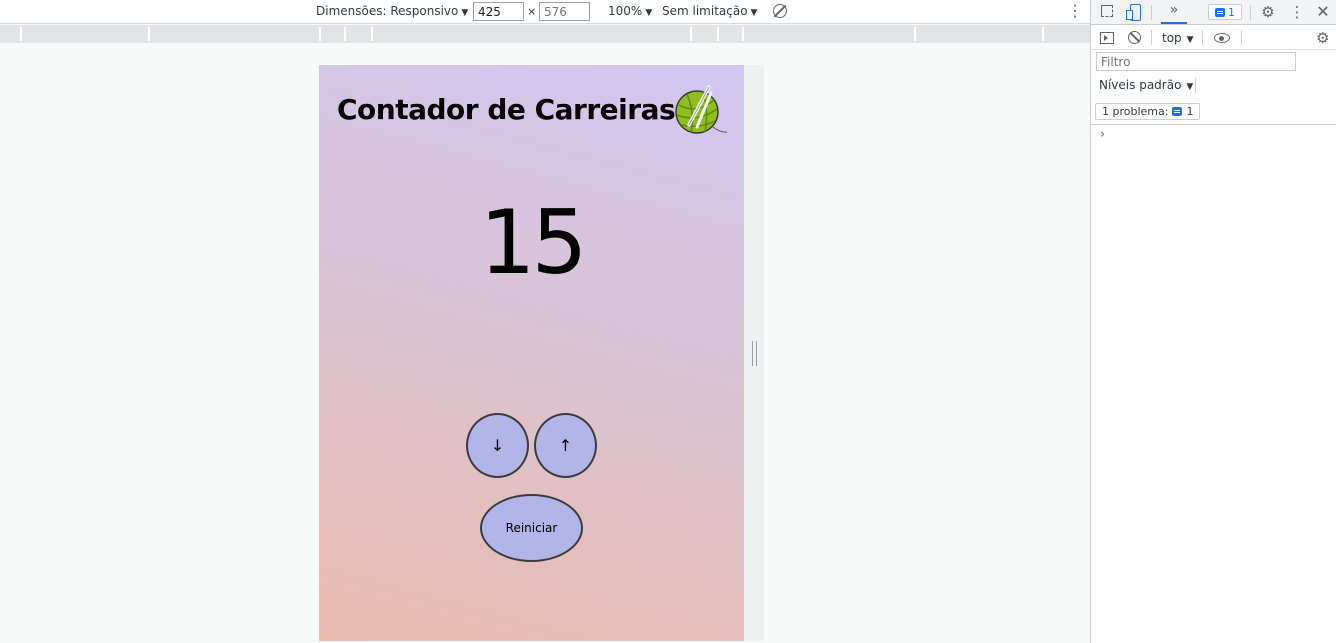 The image size is (1336, 643). I want to click on row-counter: 15, so click(533, 242).